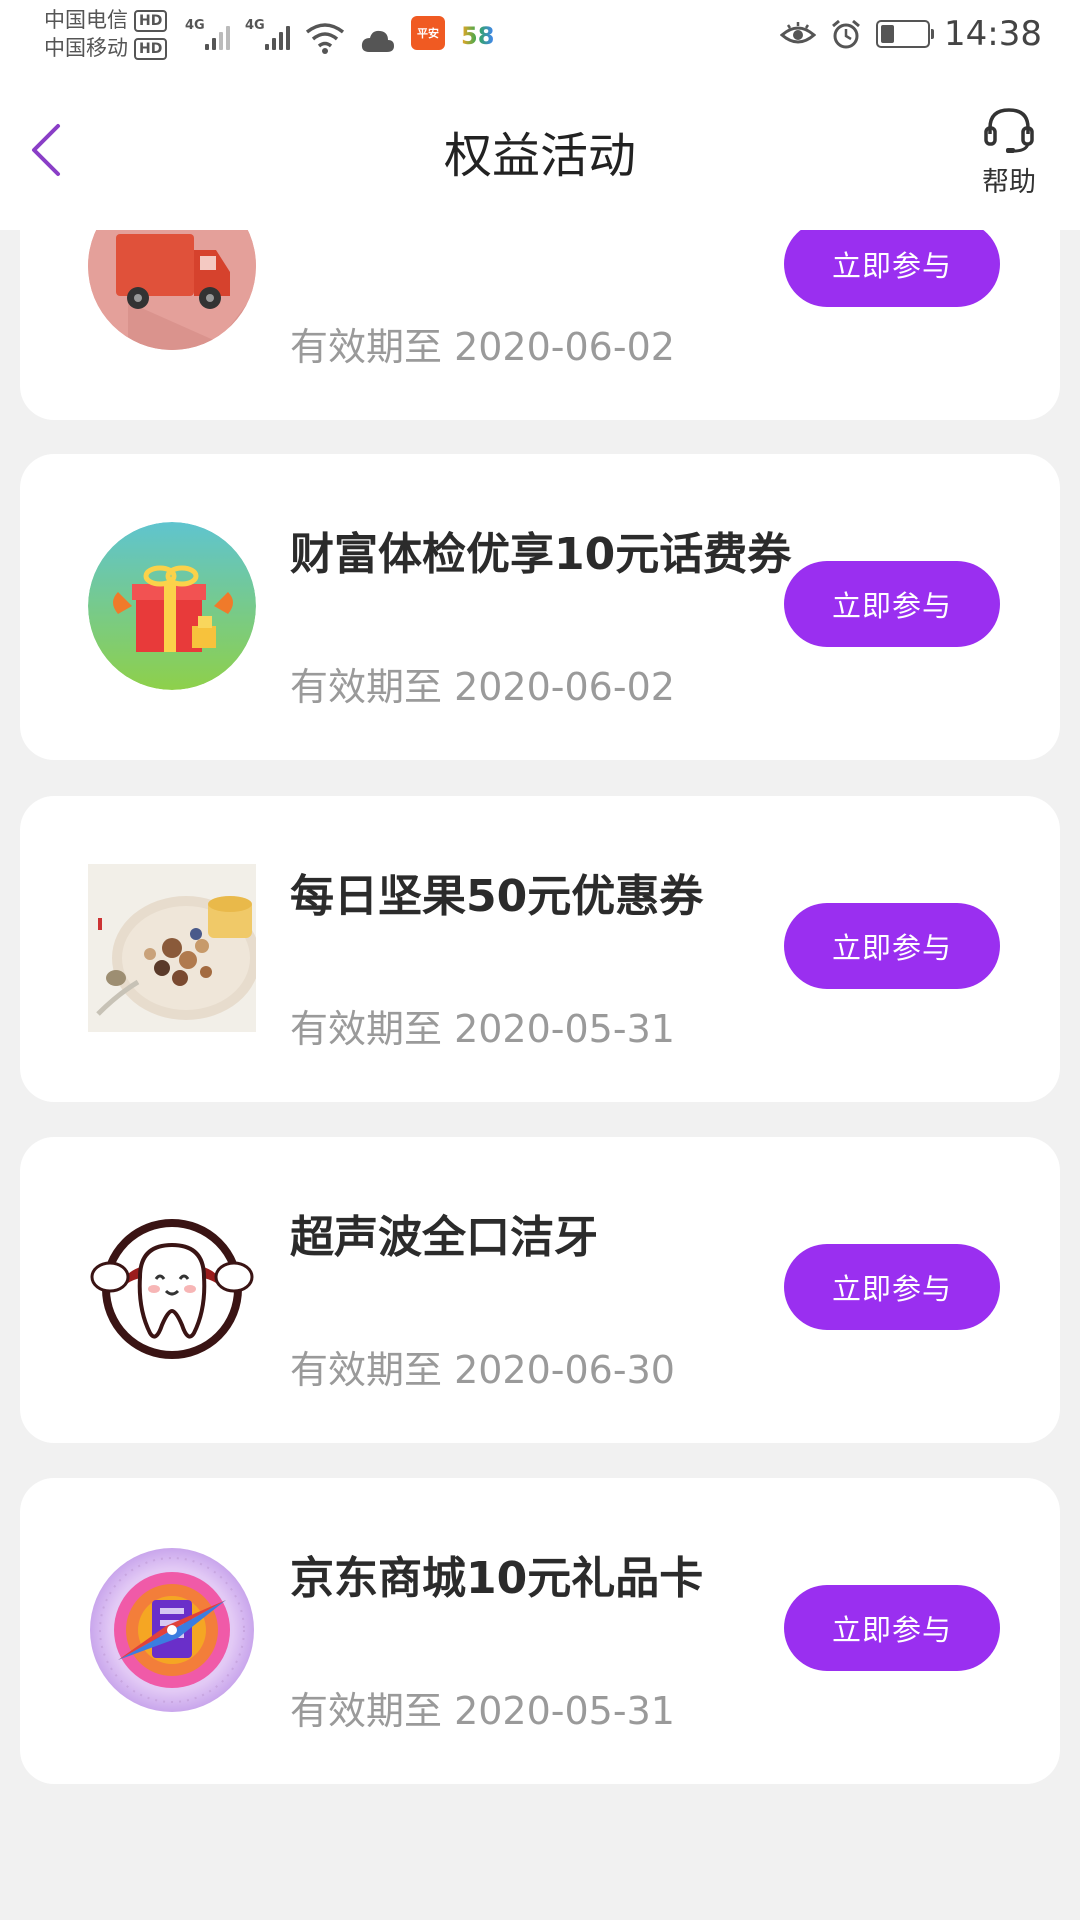 This screenshot has height=1920, width=1080. I want to click on activity-valid-until: 有效期至 2020-06-30, so click(482, 1370).